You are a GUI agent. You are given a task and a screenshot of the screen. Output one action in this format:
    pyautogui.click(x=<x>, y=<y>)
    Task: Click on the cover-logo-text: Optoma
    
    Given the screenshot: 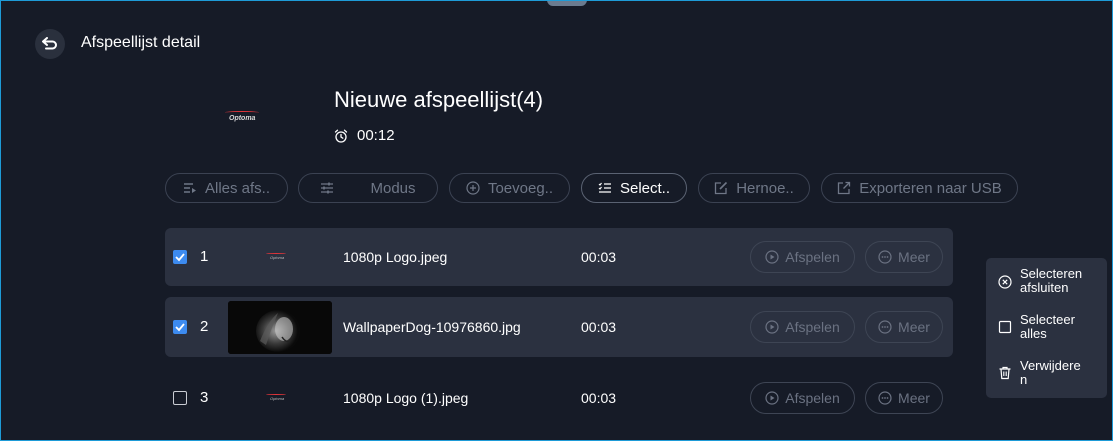 What is the action you would take?
    pyautogui.click(x=242, y=118)
    